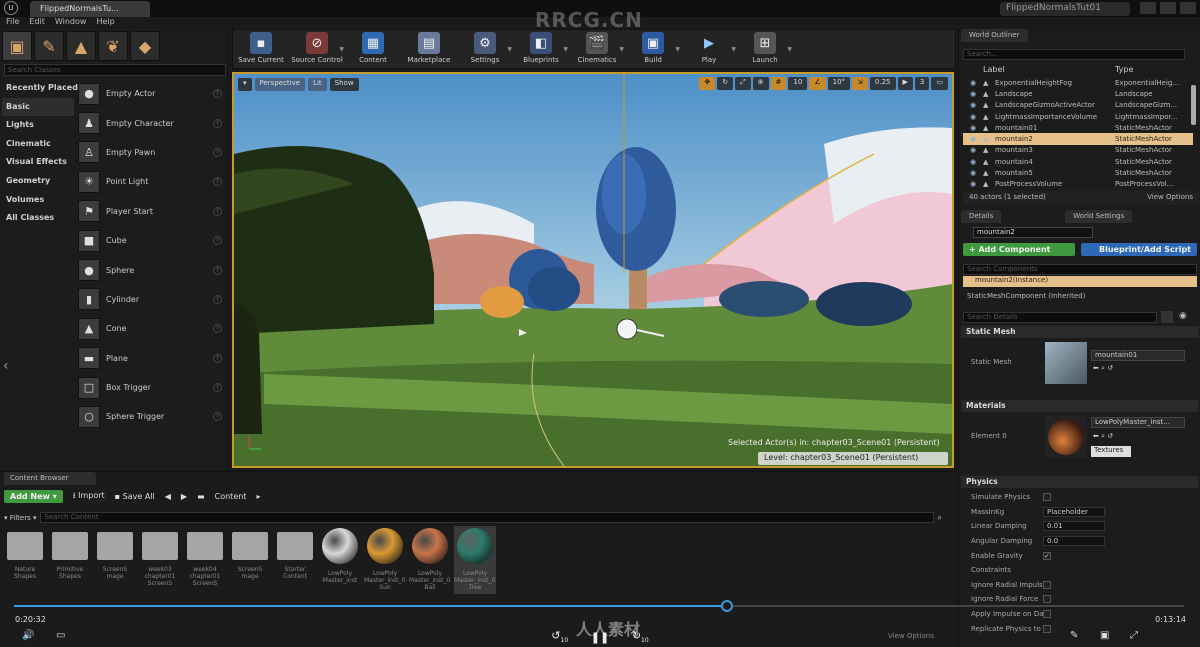  I want to click on category-all-classes: All Classes, so click(38, 218).